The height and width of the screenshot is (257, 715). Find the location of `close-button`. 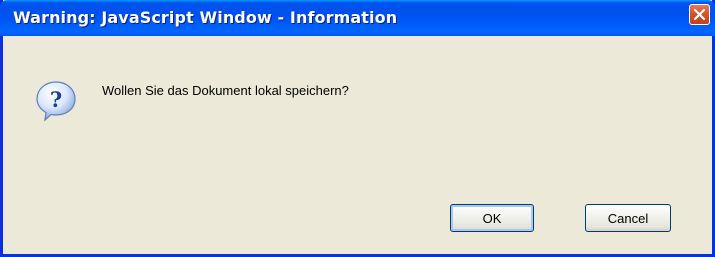

close-button is located at coordinates (699, 14).